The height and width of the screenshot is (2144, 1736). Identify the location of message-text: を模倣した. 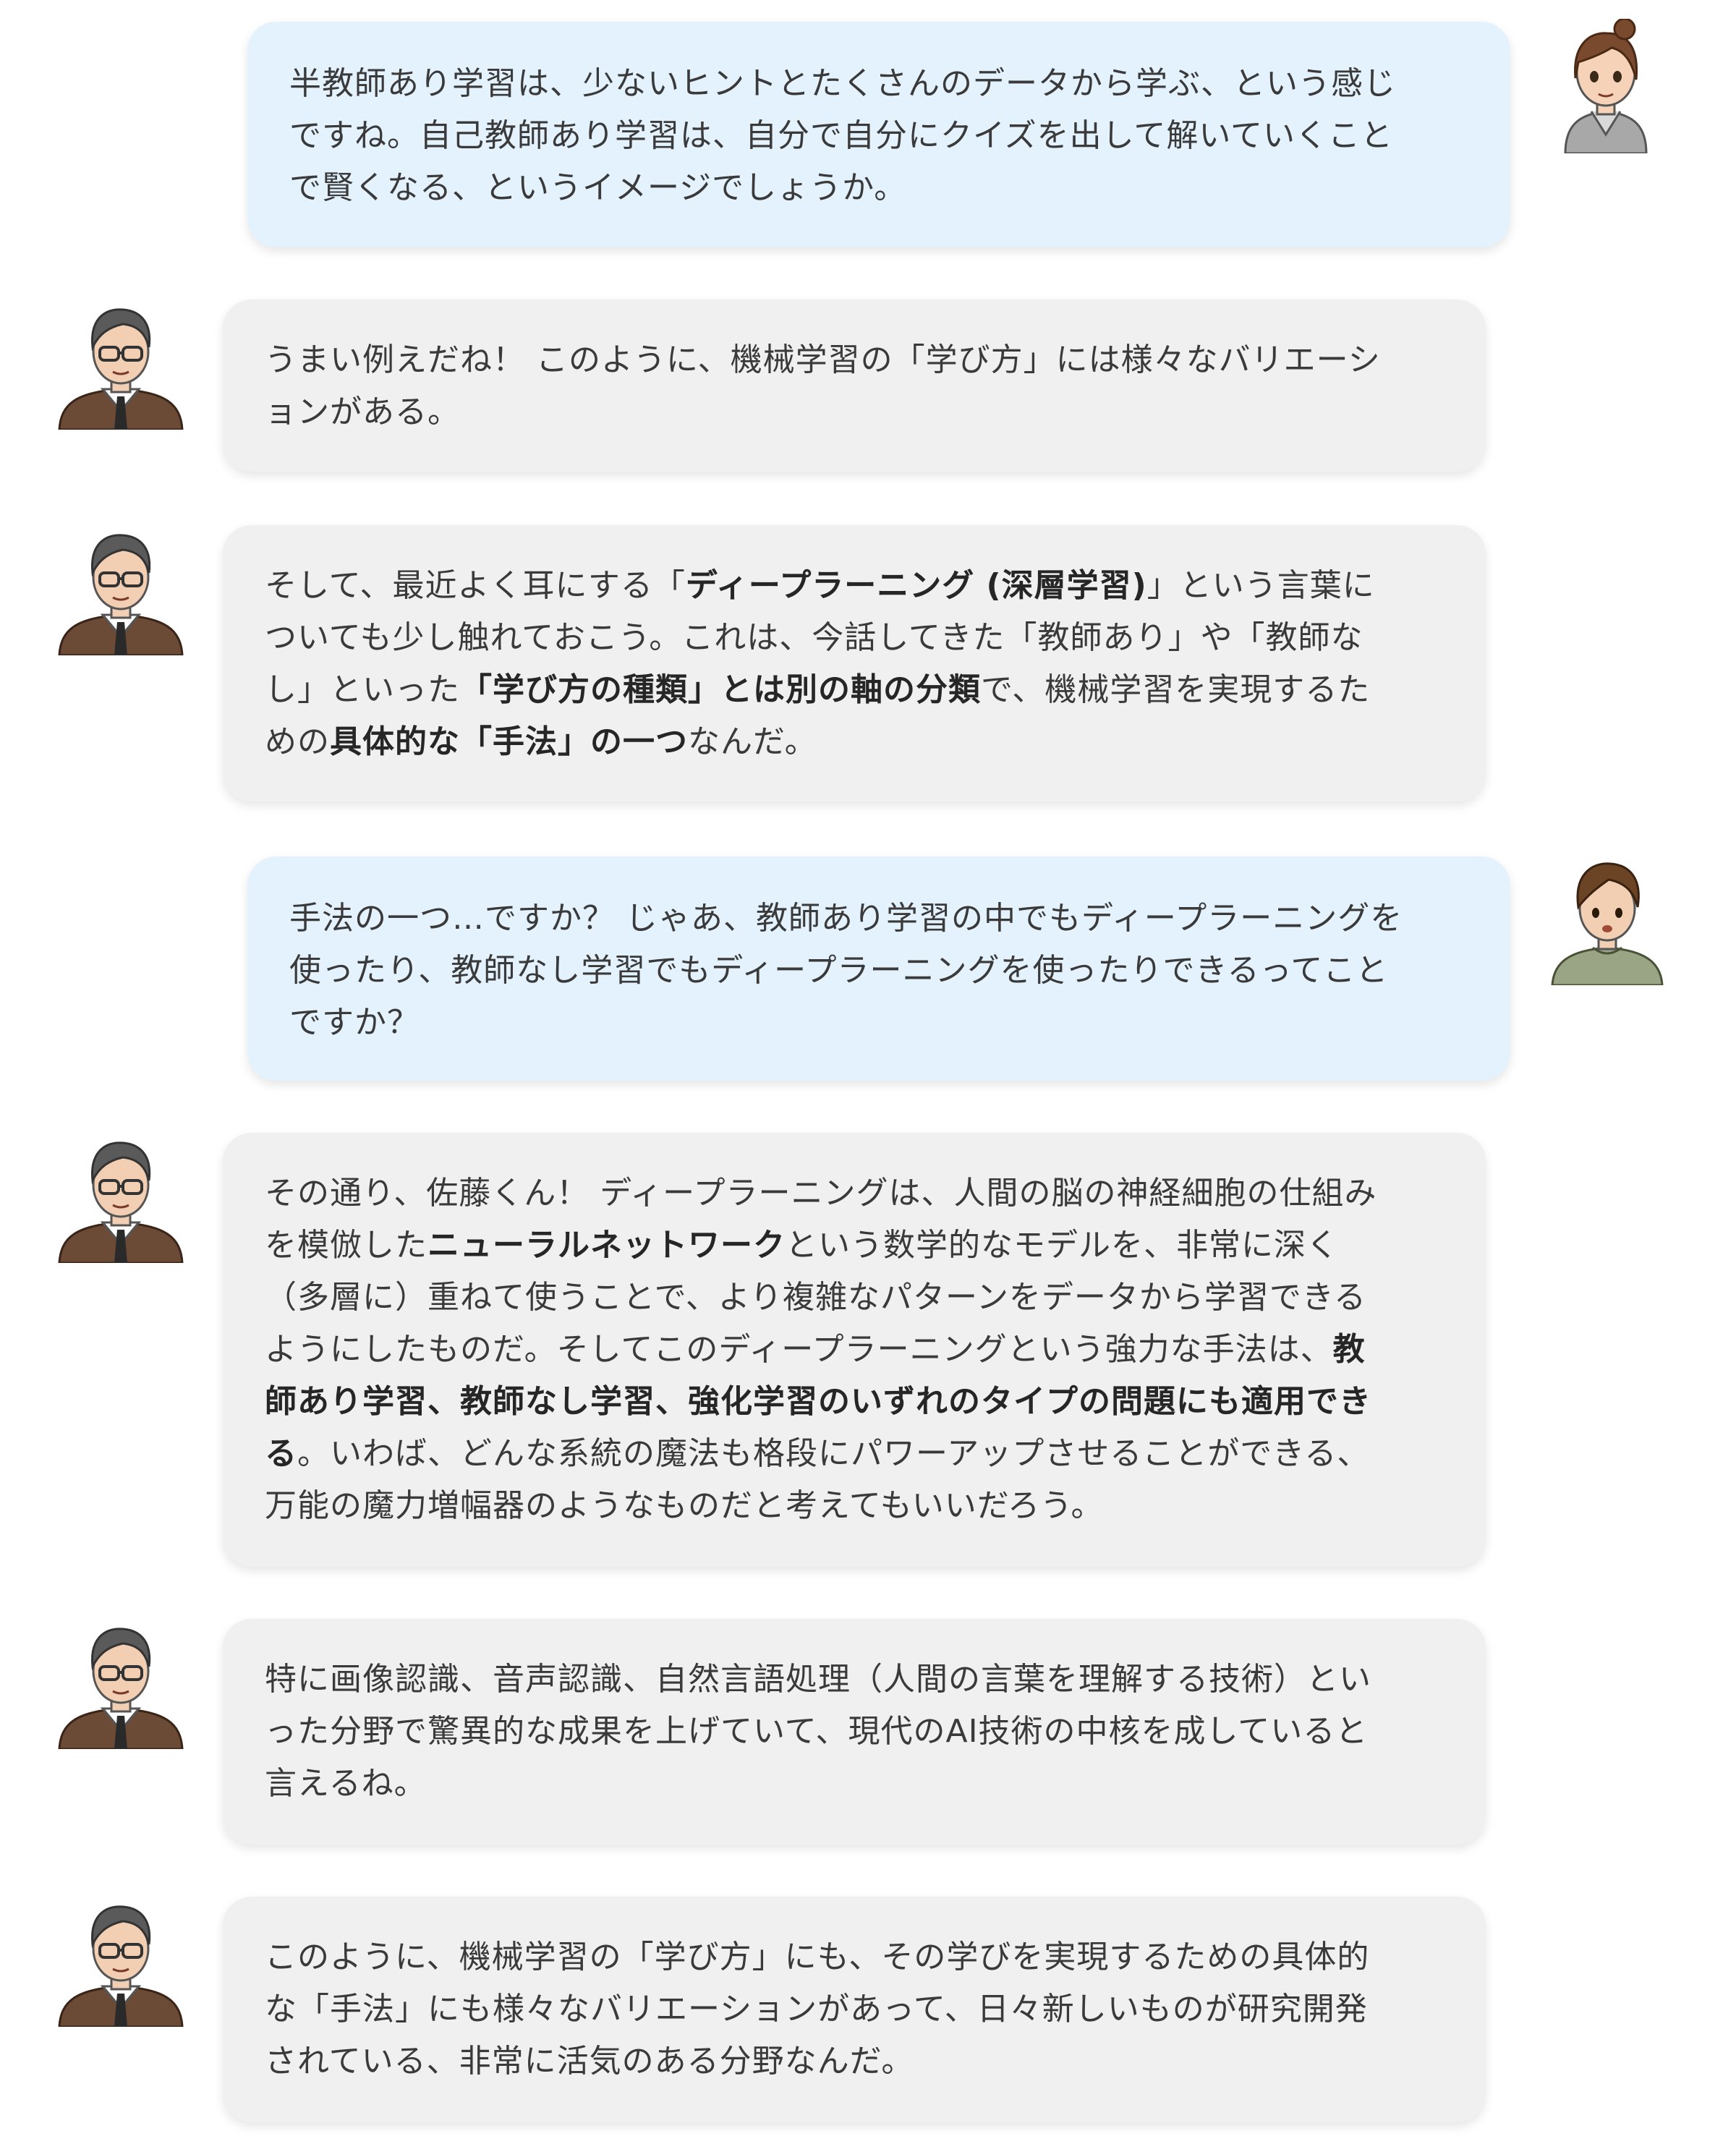
(346, 1245).